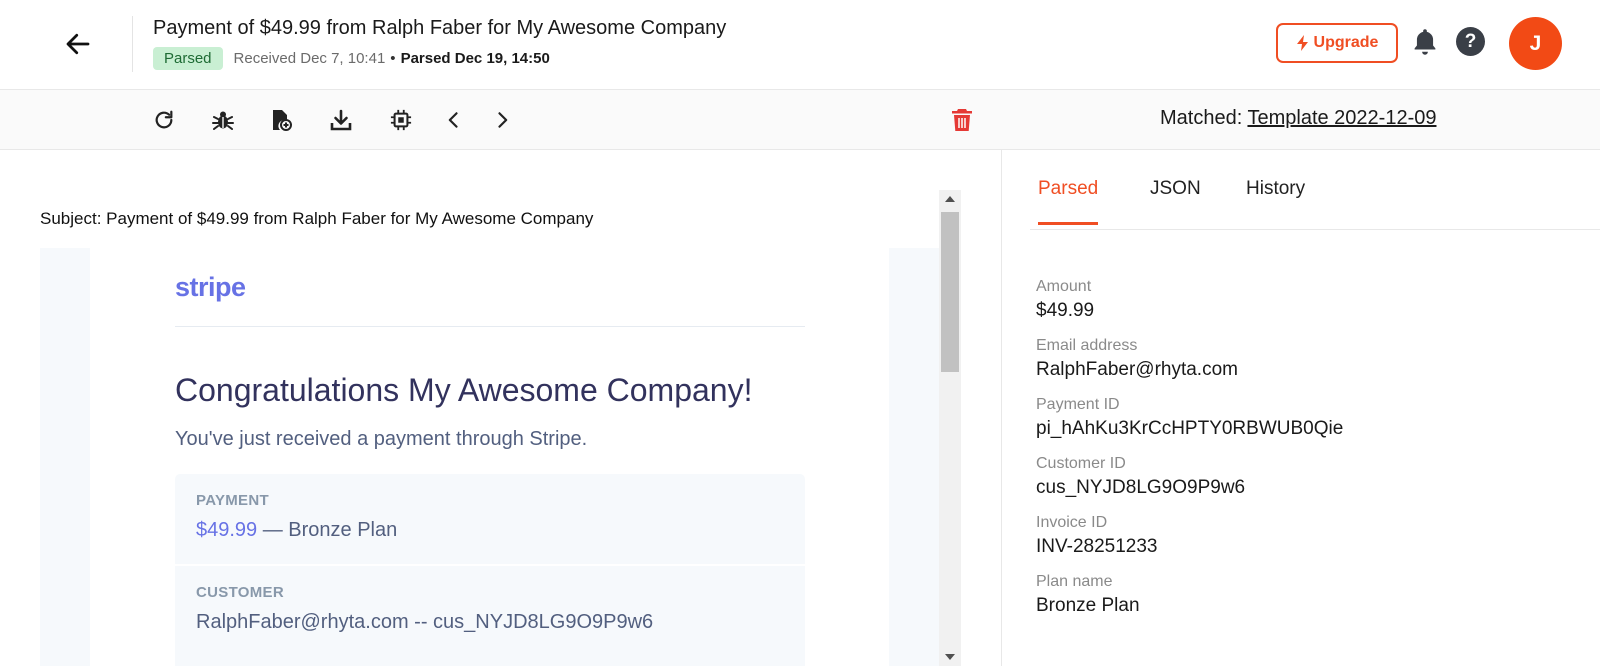  Describe the element at coordinates (1190, 428) in the screenshot. I see `field-value: pi_hAhKu3KrCcHPTY0RBWUB0Qie` at that location.